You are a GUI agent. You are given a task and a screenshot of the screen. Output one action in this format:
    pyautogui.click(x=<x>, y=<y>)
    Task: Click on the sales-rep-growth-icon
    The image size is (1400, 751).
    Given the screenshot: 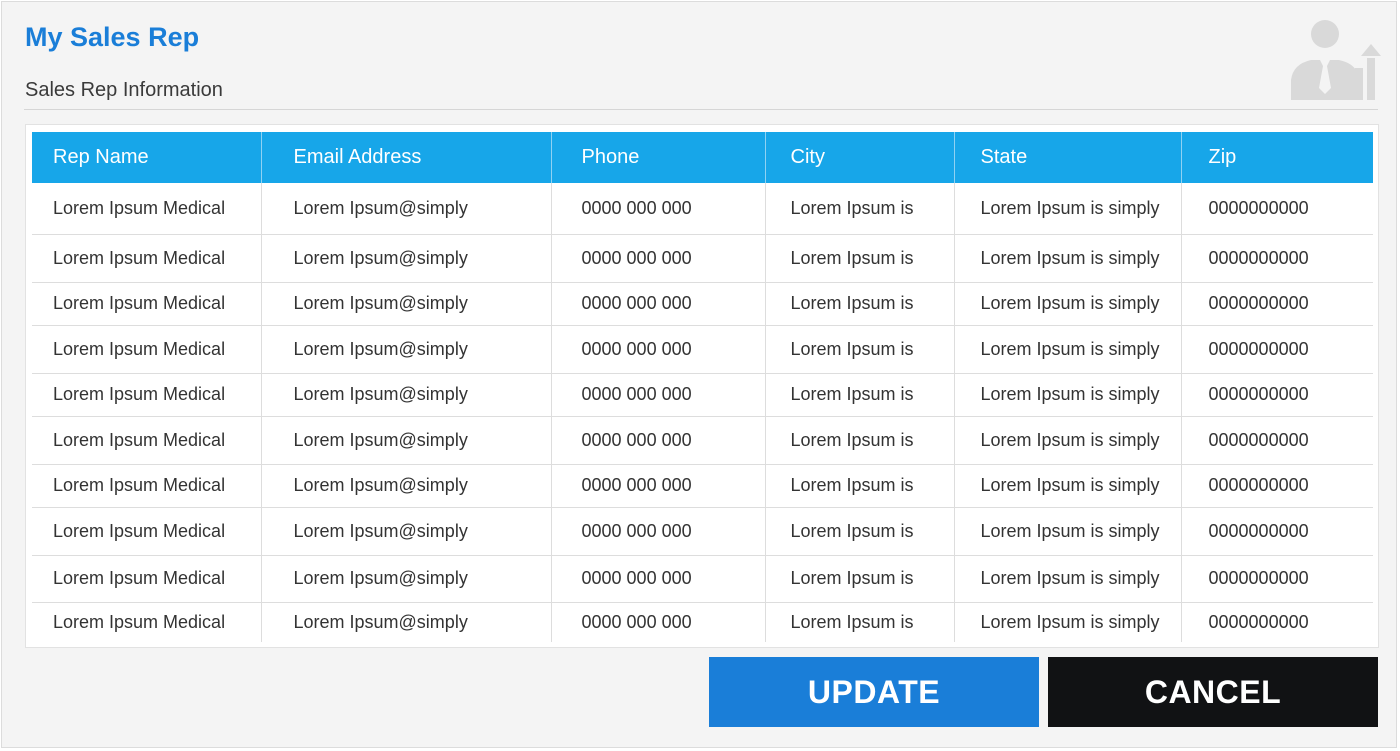 What is the action you would take?
    pyautogui.click(x=1336, y=60)
    